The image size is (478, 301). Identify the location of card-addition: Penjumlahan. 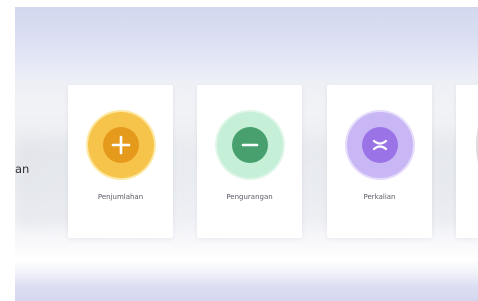
(120, 161).